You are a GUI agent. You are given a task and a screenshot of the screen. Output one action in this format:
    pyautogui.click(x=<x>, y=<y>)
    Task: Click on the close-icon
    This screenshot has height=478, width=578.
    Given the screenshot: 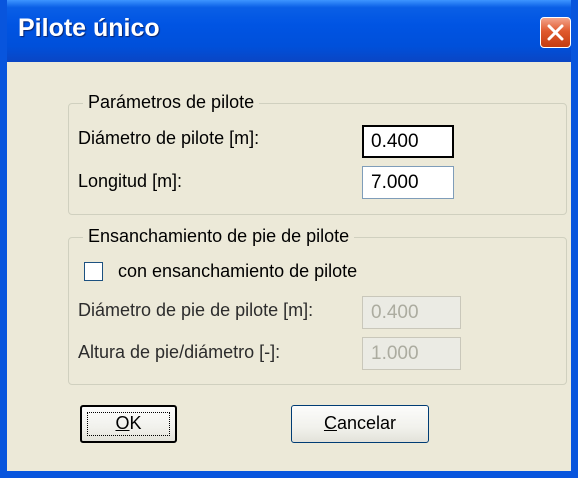 What is the action you would take?
    pyautogui.click(x=555, y=32)
    